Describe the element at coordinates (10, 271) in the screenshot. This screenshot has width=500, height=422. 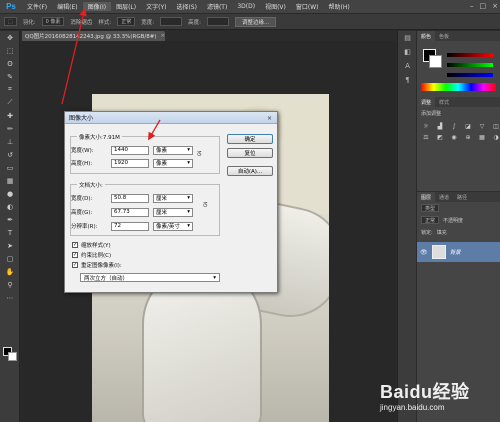
I see `hand-tool-icon: ✋` at that location.